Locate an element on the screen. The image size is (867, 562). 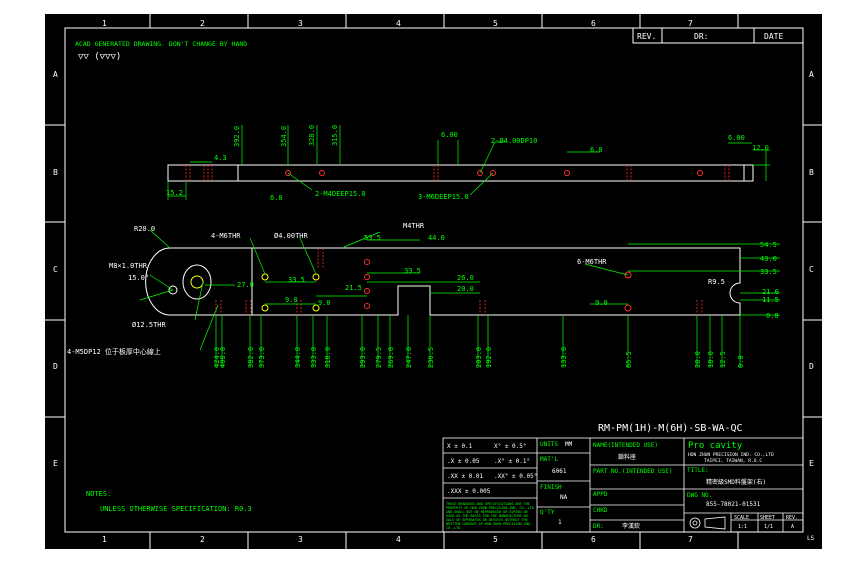
dim-54-5: 54.5 is located at coordinates (768, 245).